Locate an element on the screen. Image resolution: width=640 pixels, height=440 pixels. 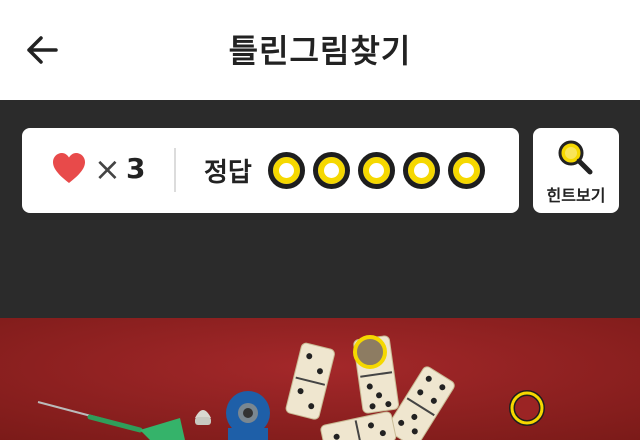
answer-progress is located at coordinates (376, 170).